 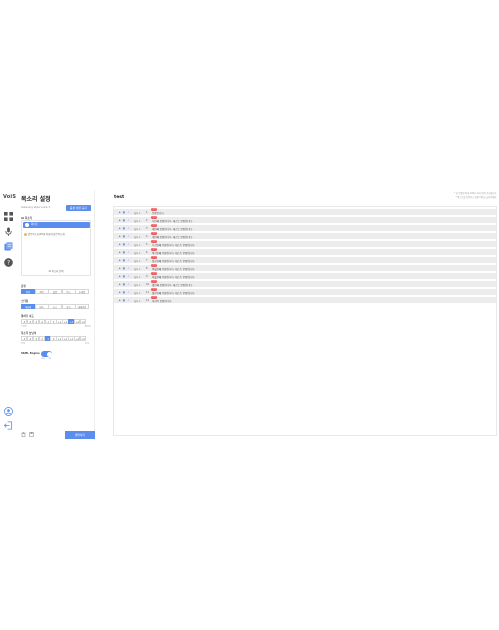 What do you see at coordinates (55, 306) in the screenshot?
I see `style-option: 뉴스` at bounding box center [55, 306].